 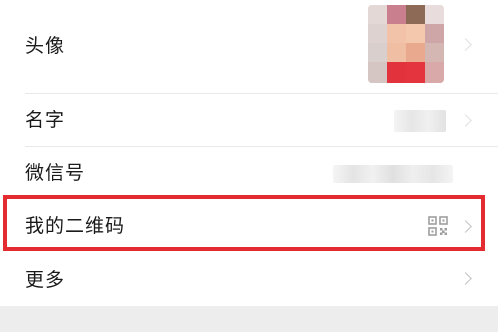 I want to click on avatar-label: 头像, so click(x=45, y=46).